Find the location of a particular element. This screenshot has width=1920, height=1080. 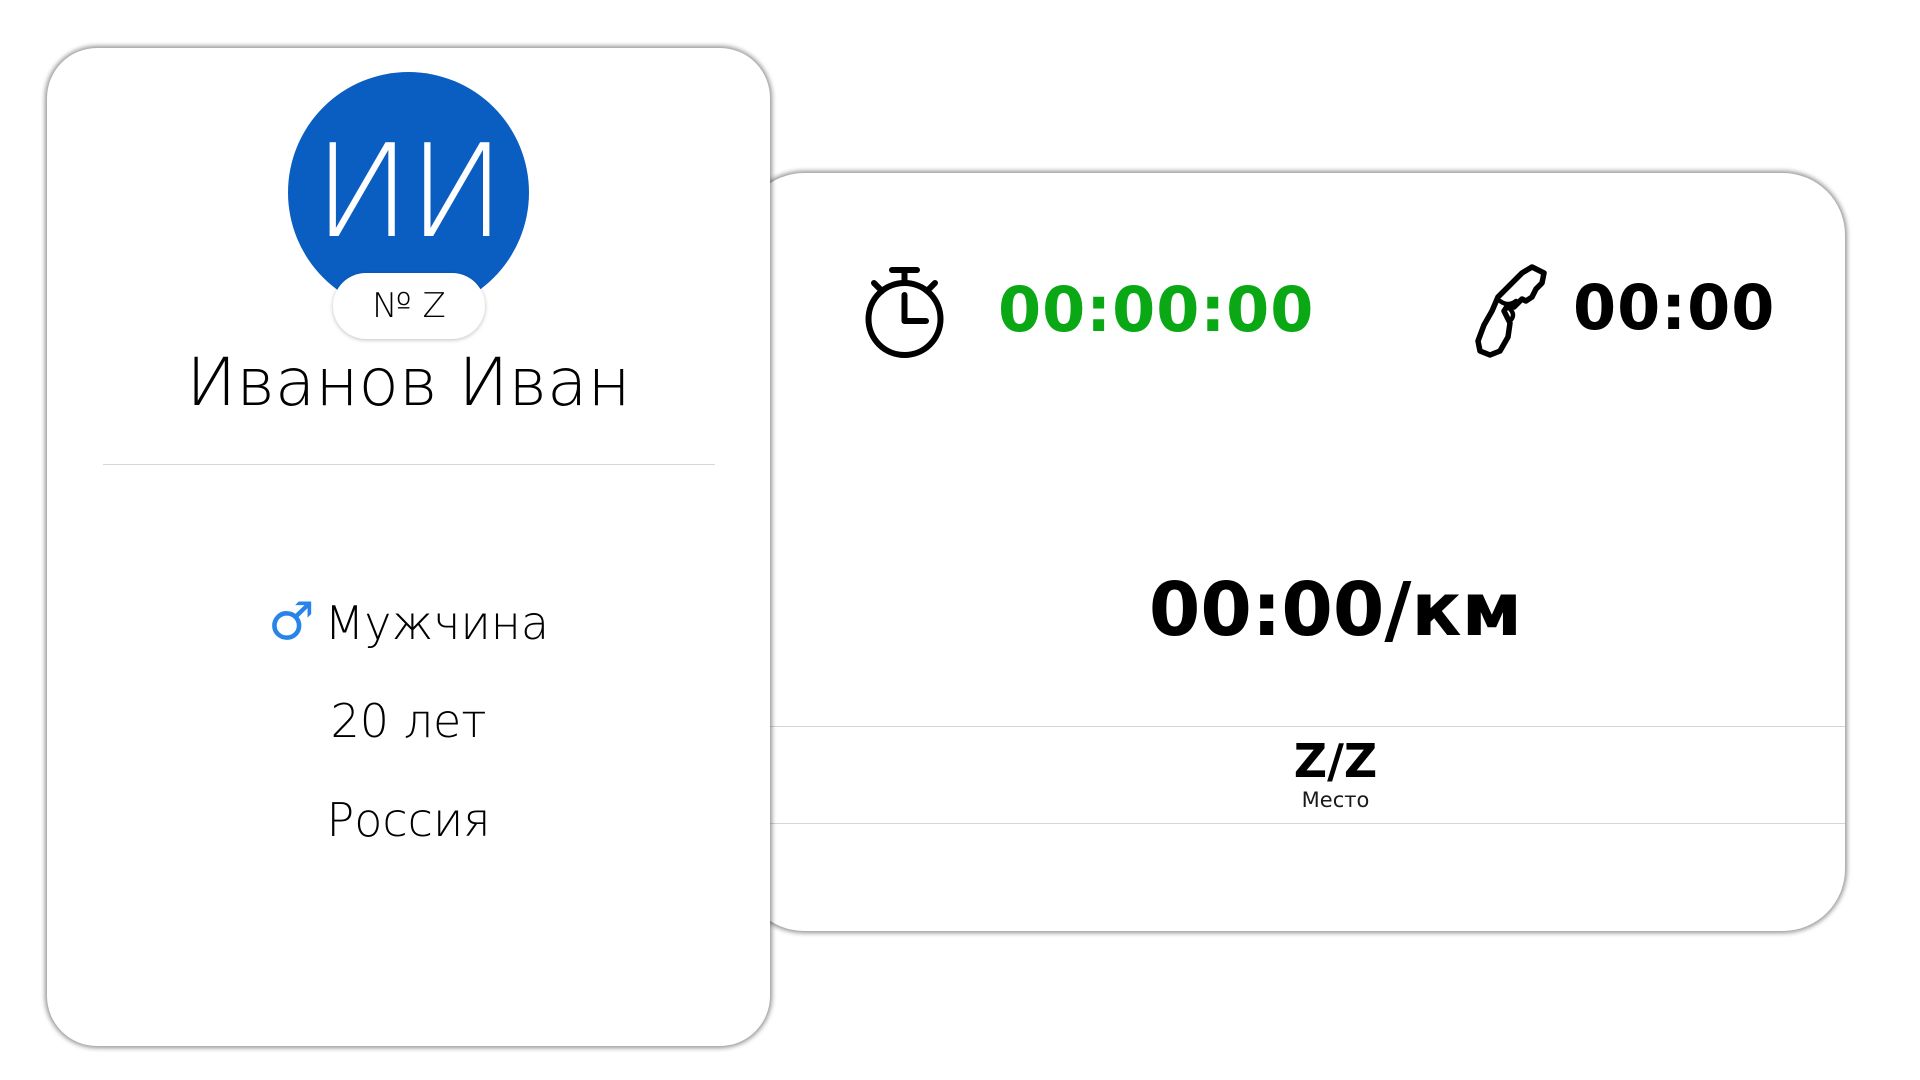

time-row: 00:00:00 00:00 is located at coordinates (1293, 307).